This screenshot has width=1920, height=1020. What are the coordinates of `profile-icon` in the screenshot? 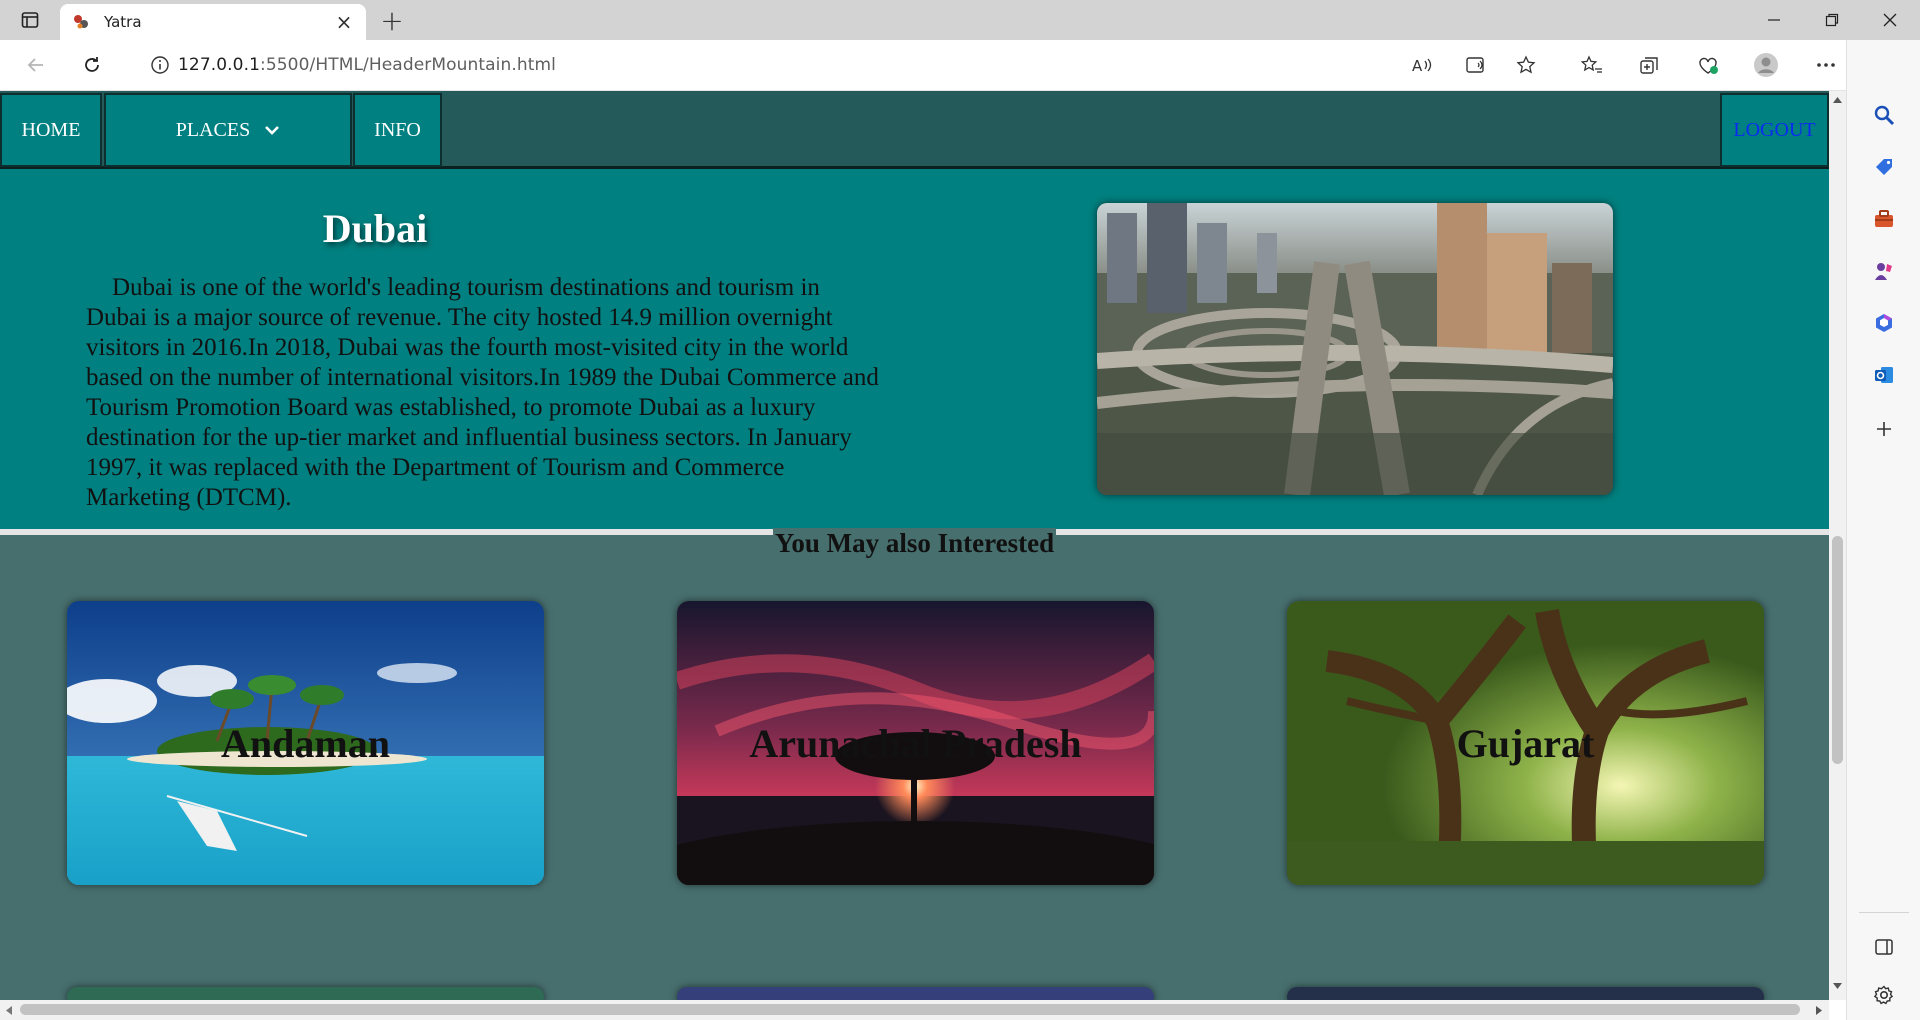 It's located at (1766, 65).